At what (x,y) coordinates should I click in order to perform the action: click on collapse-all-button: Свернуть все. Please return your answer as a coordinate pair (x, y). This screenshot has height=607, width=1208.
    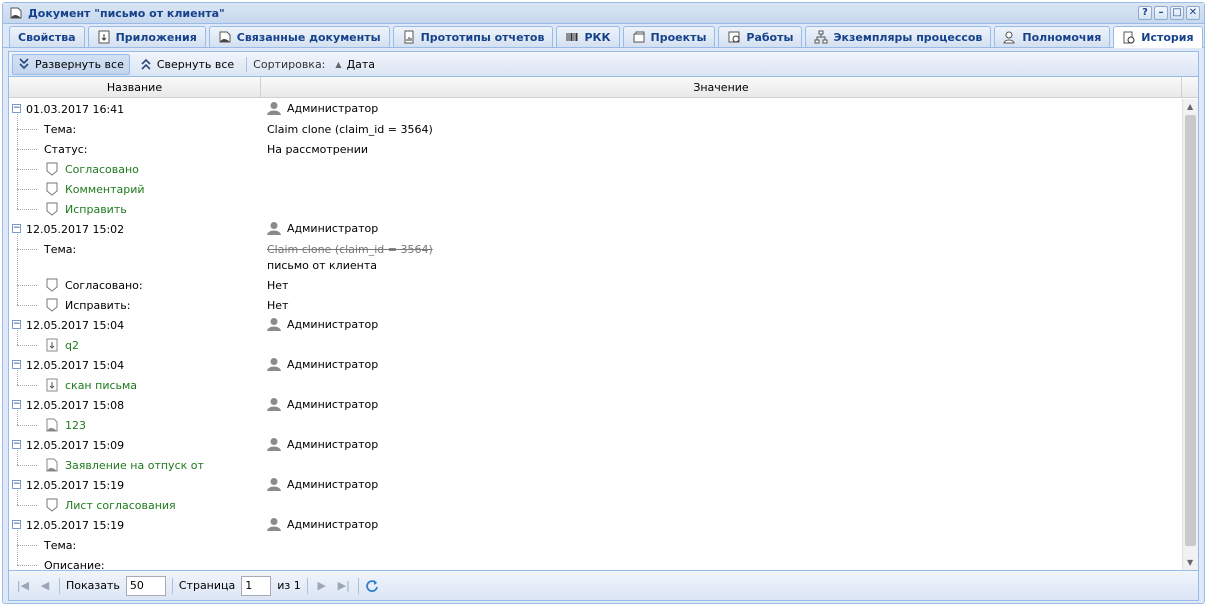
    Looking at the image, I should click on (187, 64).